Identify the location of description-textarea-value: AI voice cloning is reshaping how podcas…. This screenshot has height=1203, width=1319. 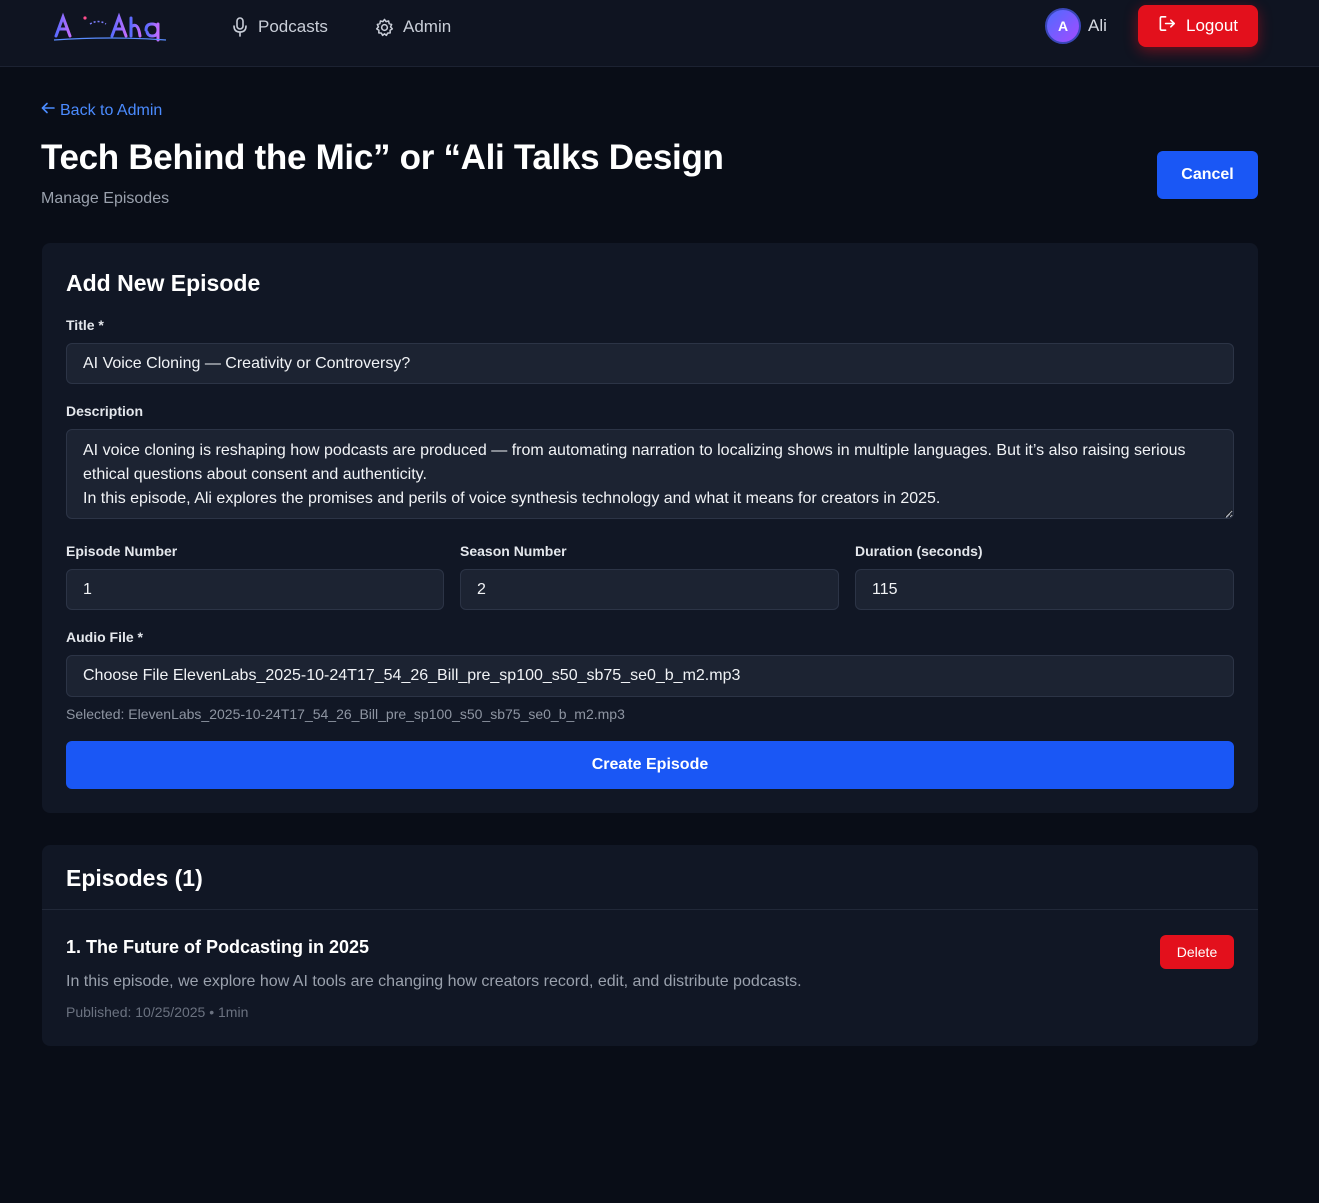
(634, 474).